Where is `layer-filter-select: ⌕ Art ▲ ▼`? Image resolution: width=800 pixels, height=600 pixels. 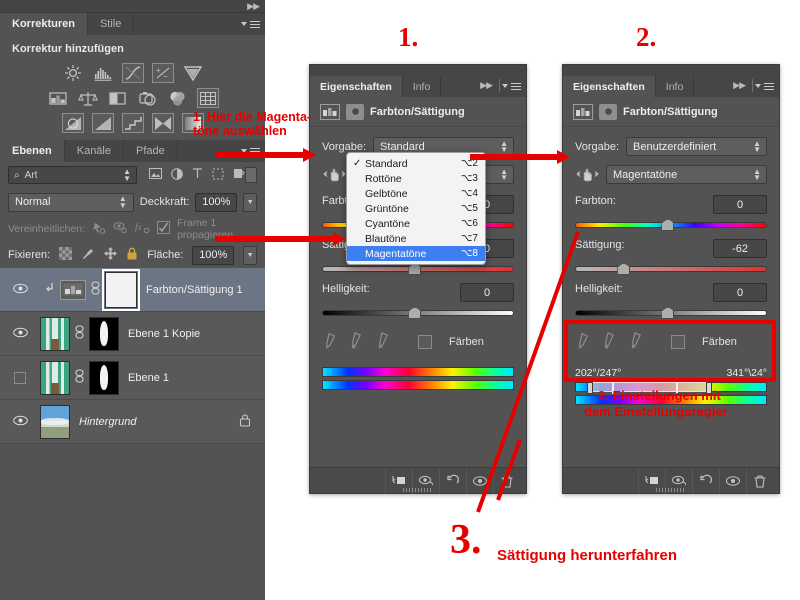 layer-filter-select: ⌕ Art ▲ ▼ is located at coordinates (73, 175).